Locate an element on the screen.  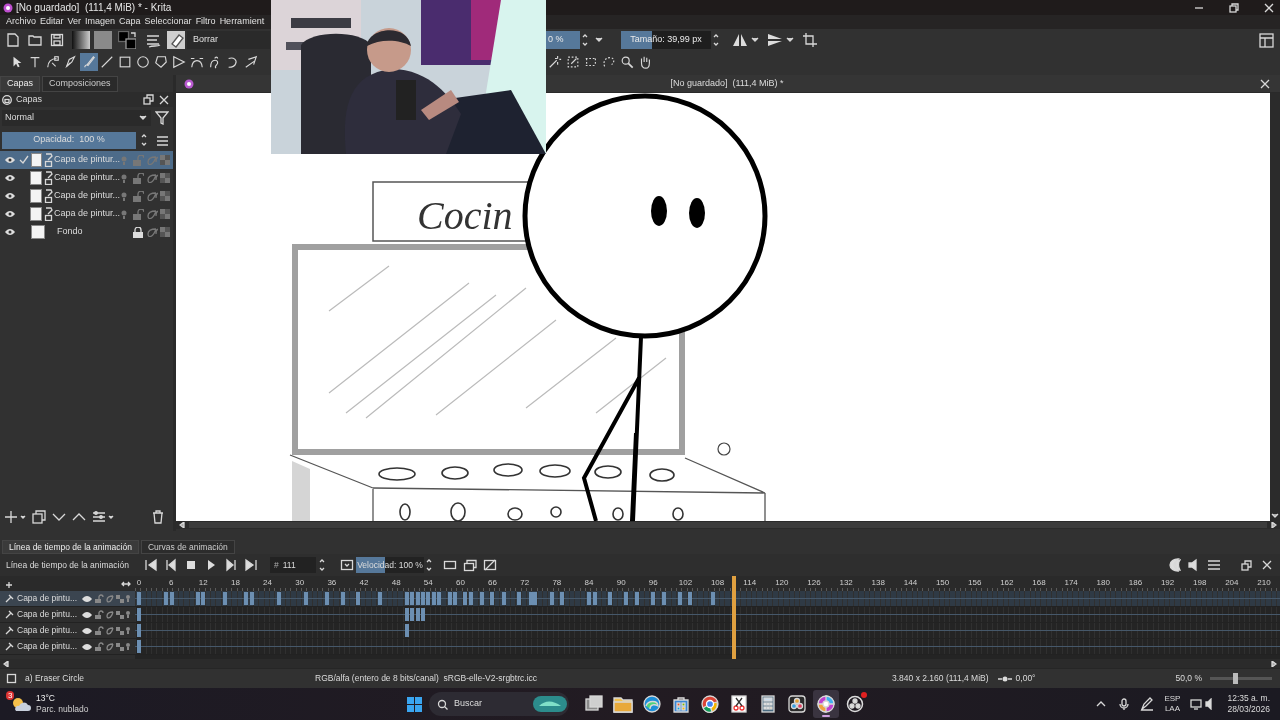
magic-wand-icon is located at coordinates (555, 62).